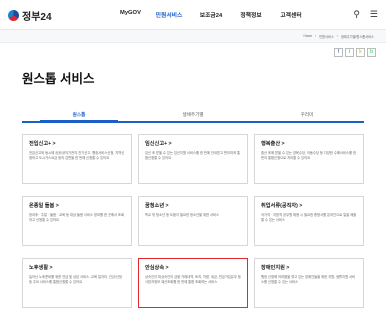 The image size is (386, 323). I want to click on logo-text: 정부24, so click(37, 17).